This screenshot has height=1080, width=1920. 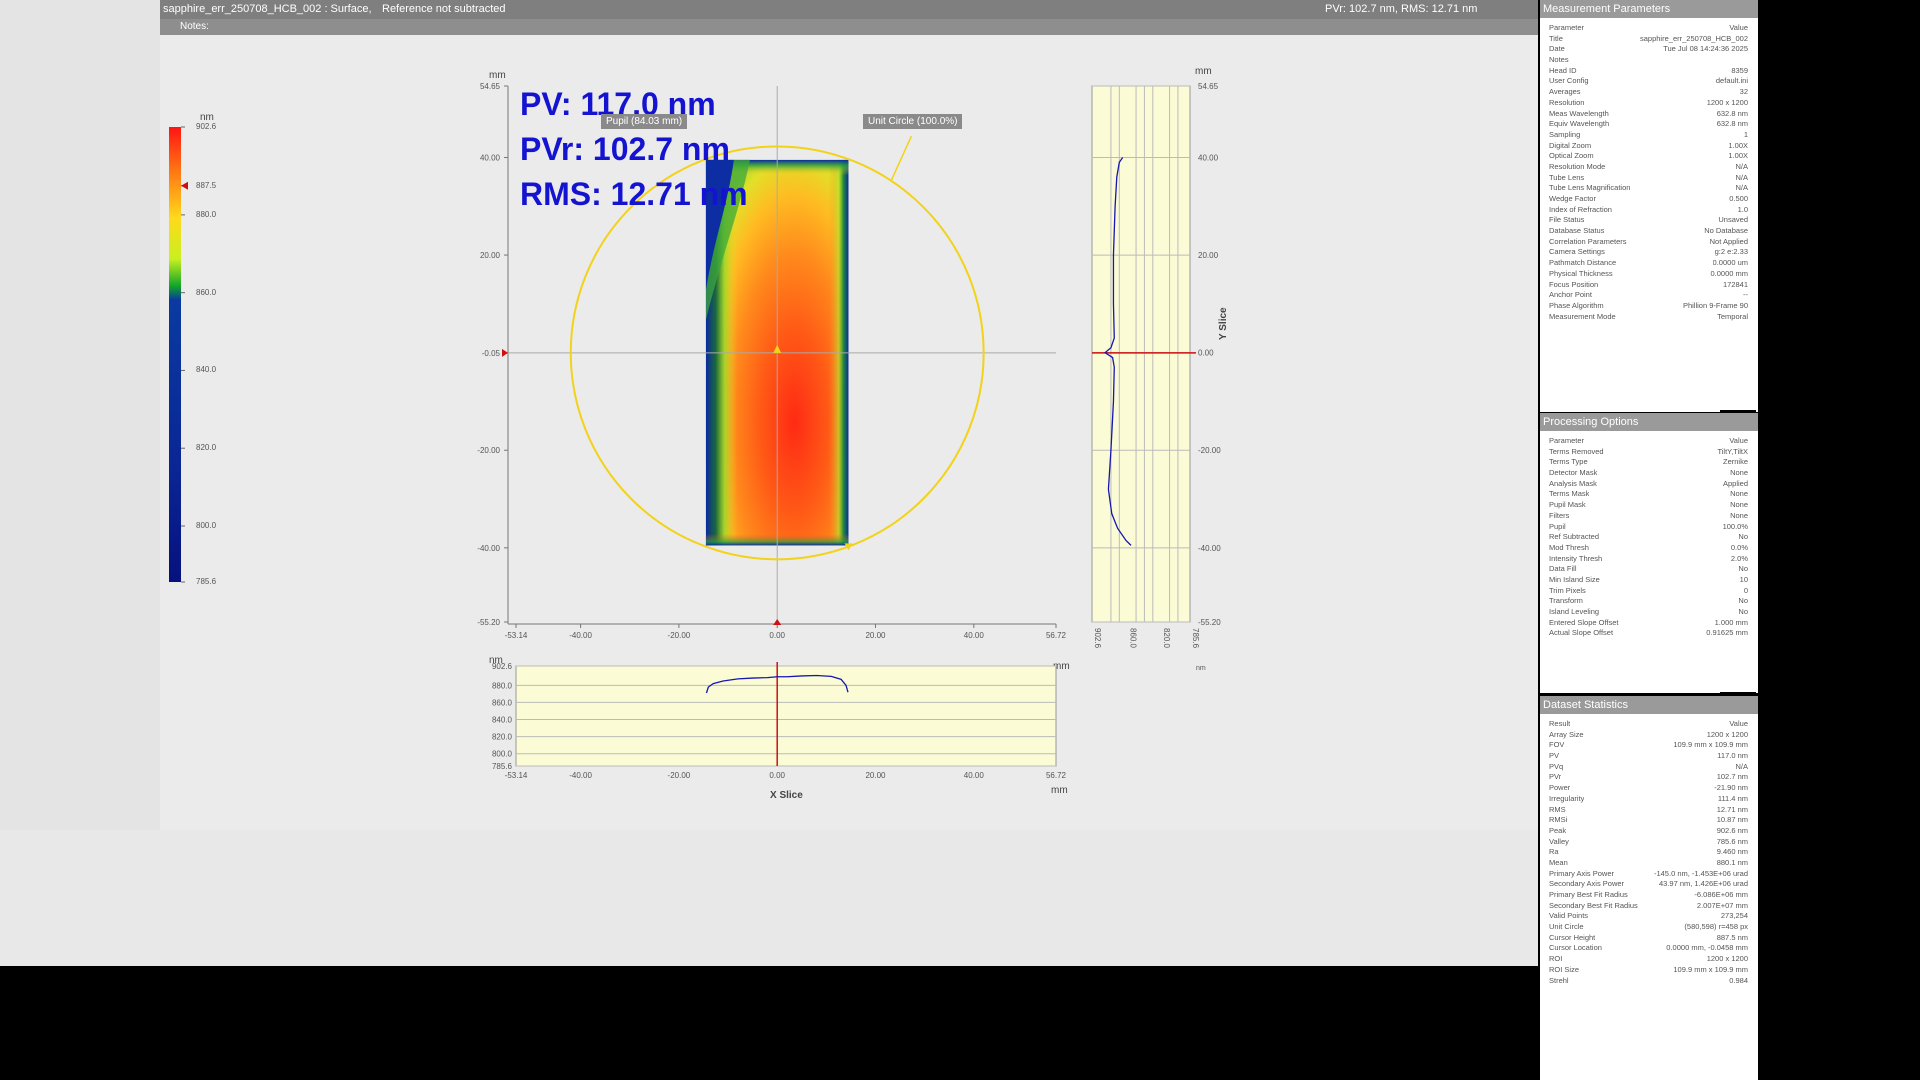 I want to click on row-label: Data Fill, so click(x=1563, y=569).